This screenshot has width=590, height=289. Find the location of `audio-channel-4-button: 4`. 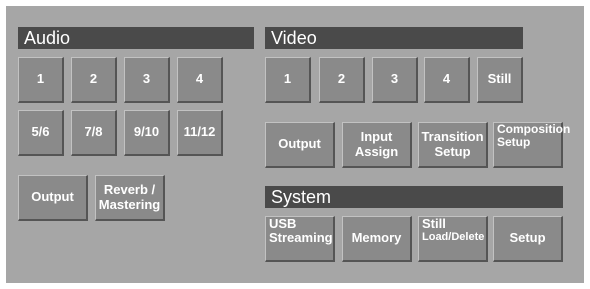

audio-channel-4-button: 4 is located at coordinates (200, 80).